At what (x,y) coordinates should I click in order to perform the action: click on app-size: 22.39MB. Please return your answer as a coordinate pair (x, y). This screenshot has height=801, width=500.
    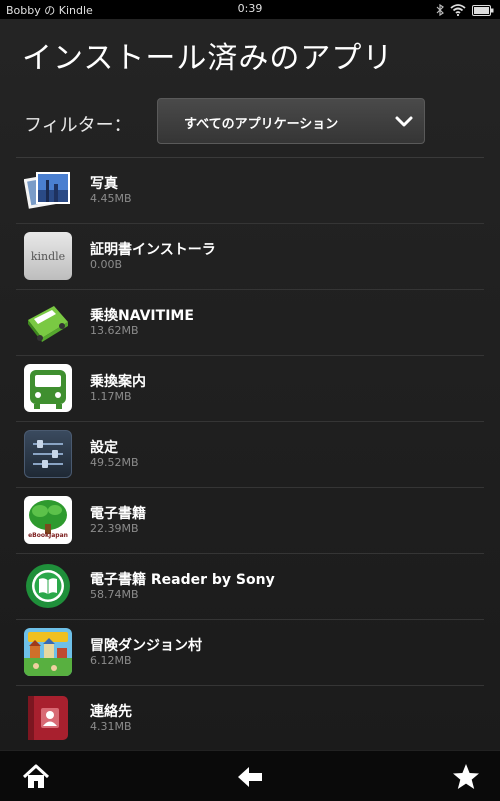
    Looking at the image, I should click on (114, 528).